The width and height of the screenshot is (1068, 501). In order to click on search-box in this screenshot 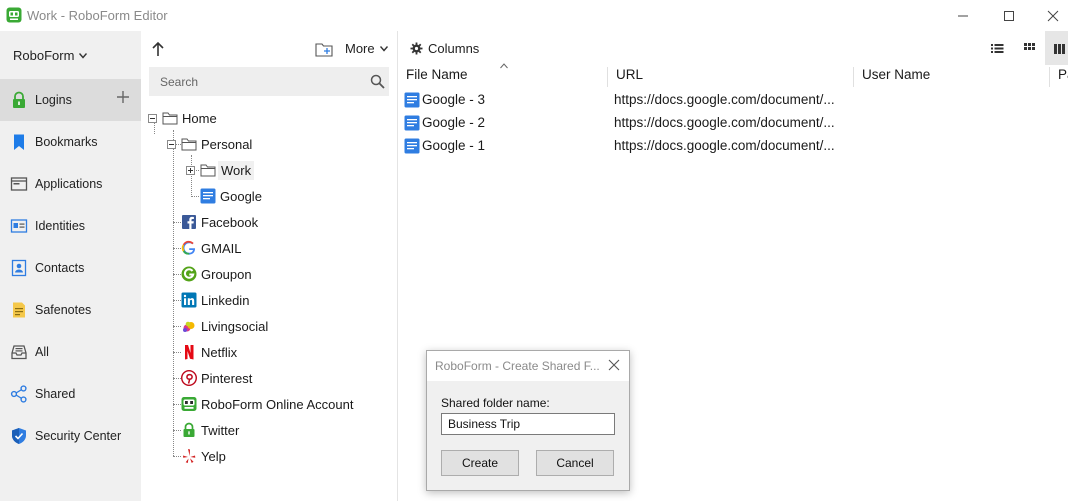, I will do `click(269, 81)`.